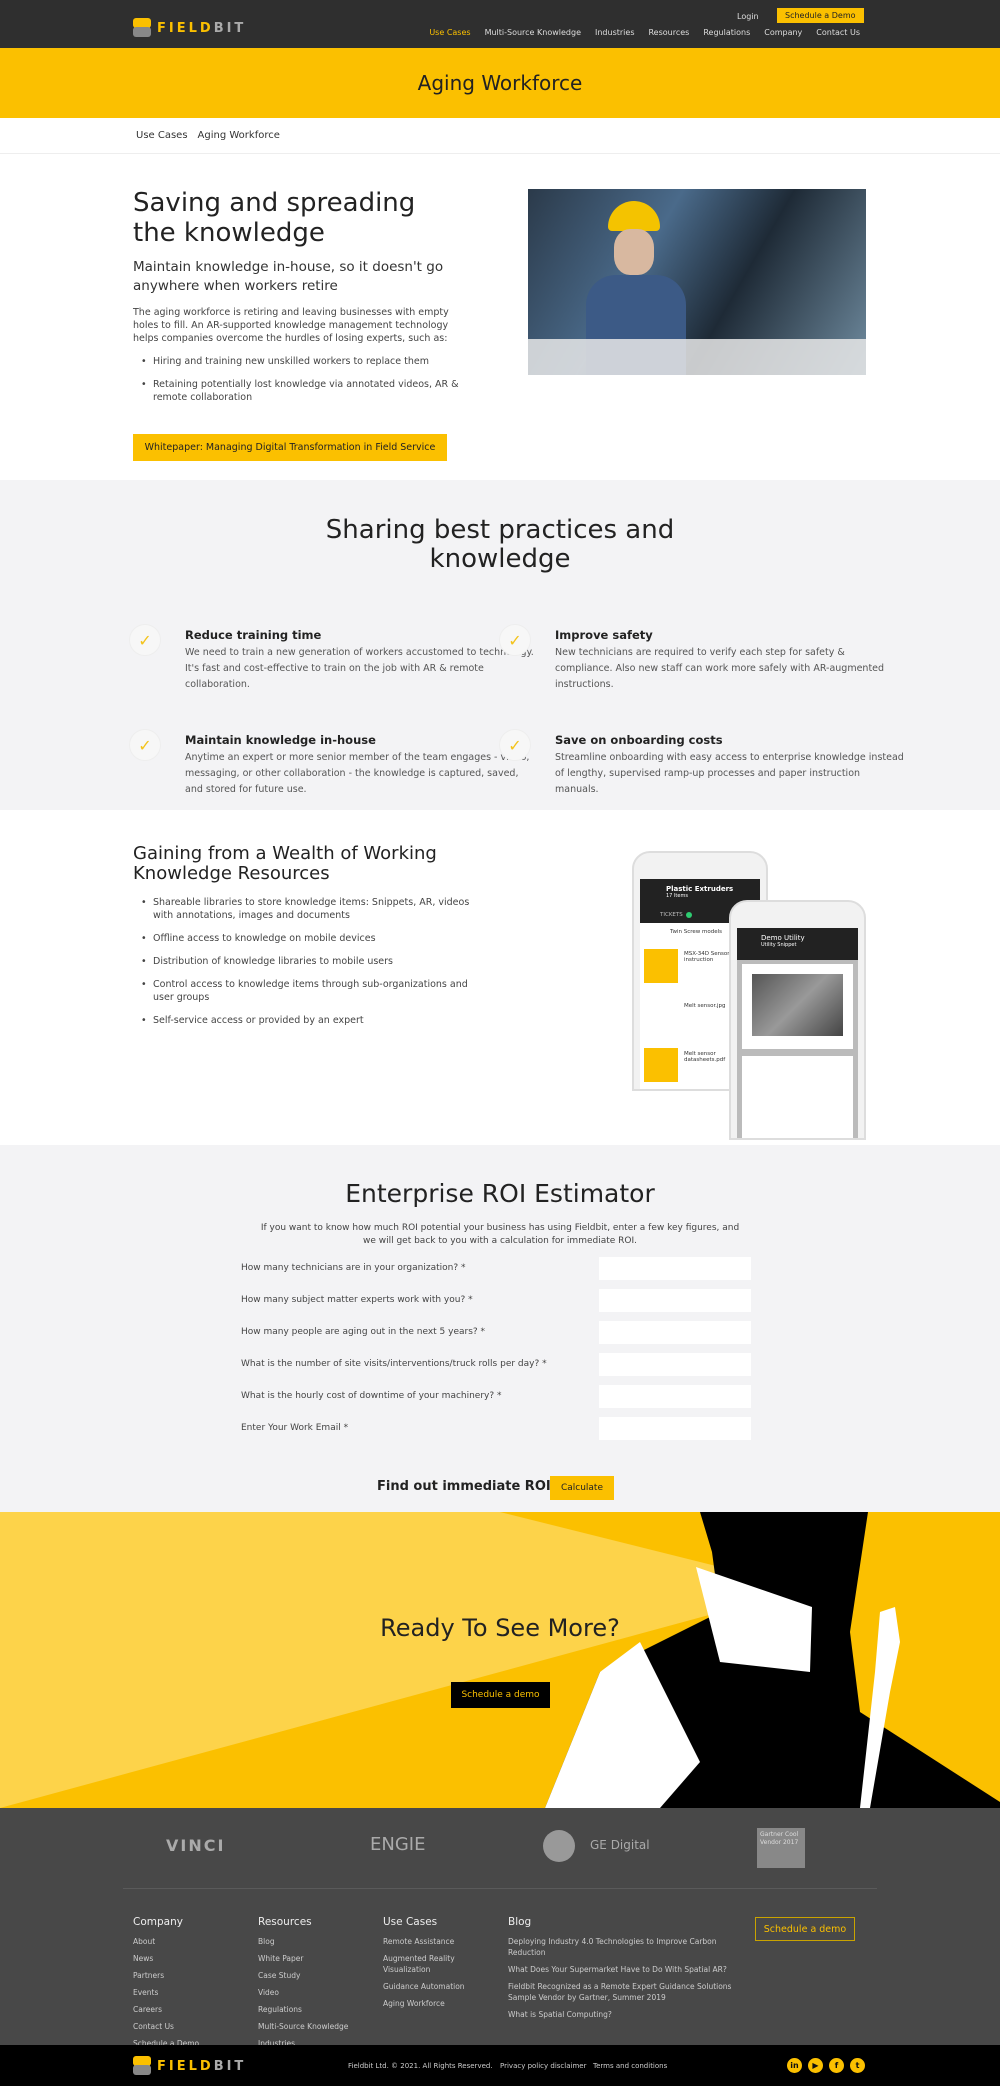 The height and width of the screenshot is (2086, 1000). I want to click on work-email-input, so click(675, 1428).